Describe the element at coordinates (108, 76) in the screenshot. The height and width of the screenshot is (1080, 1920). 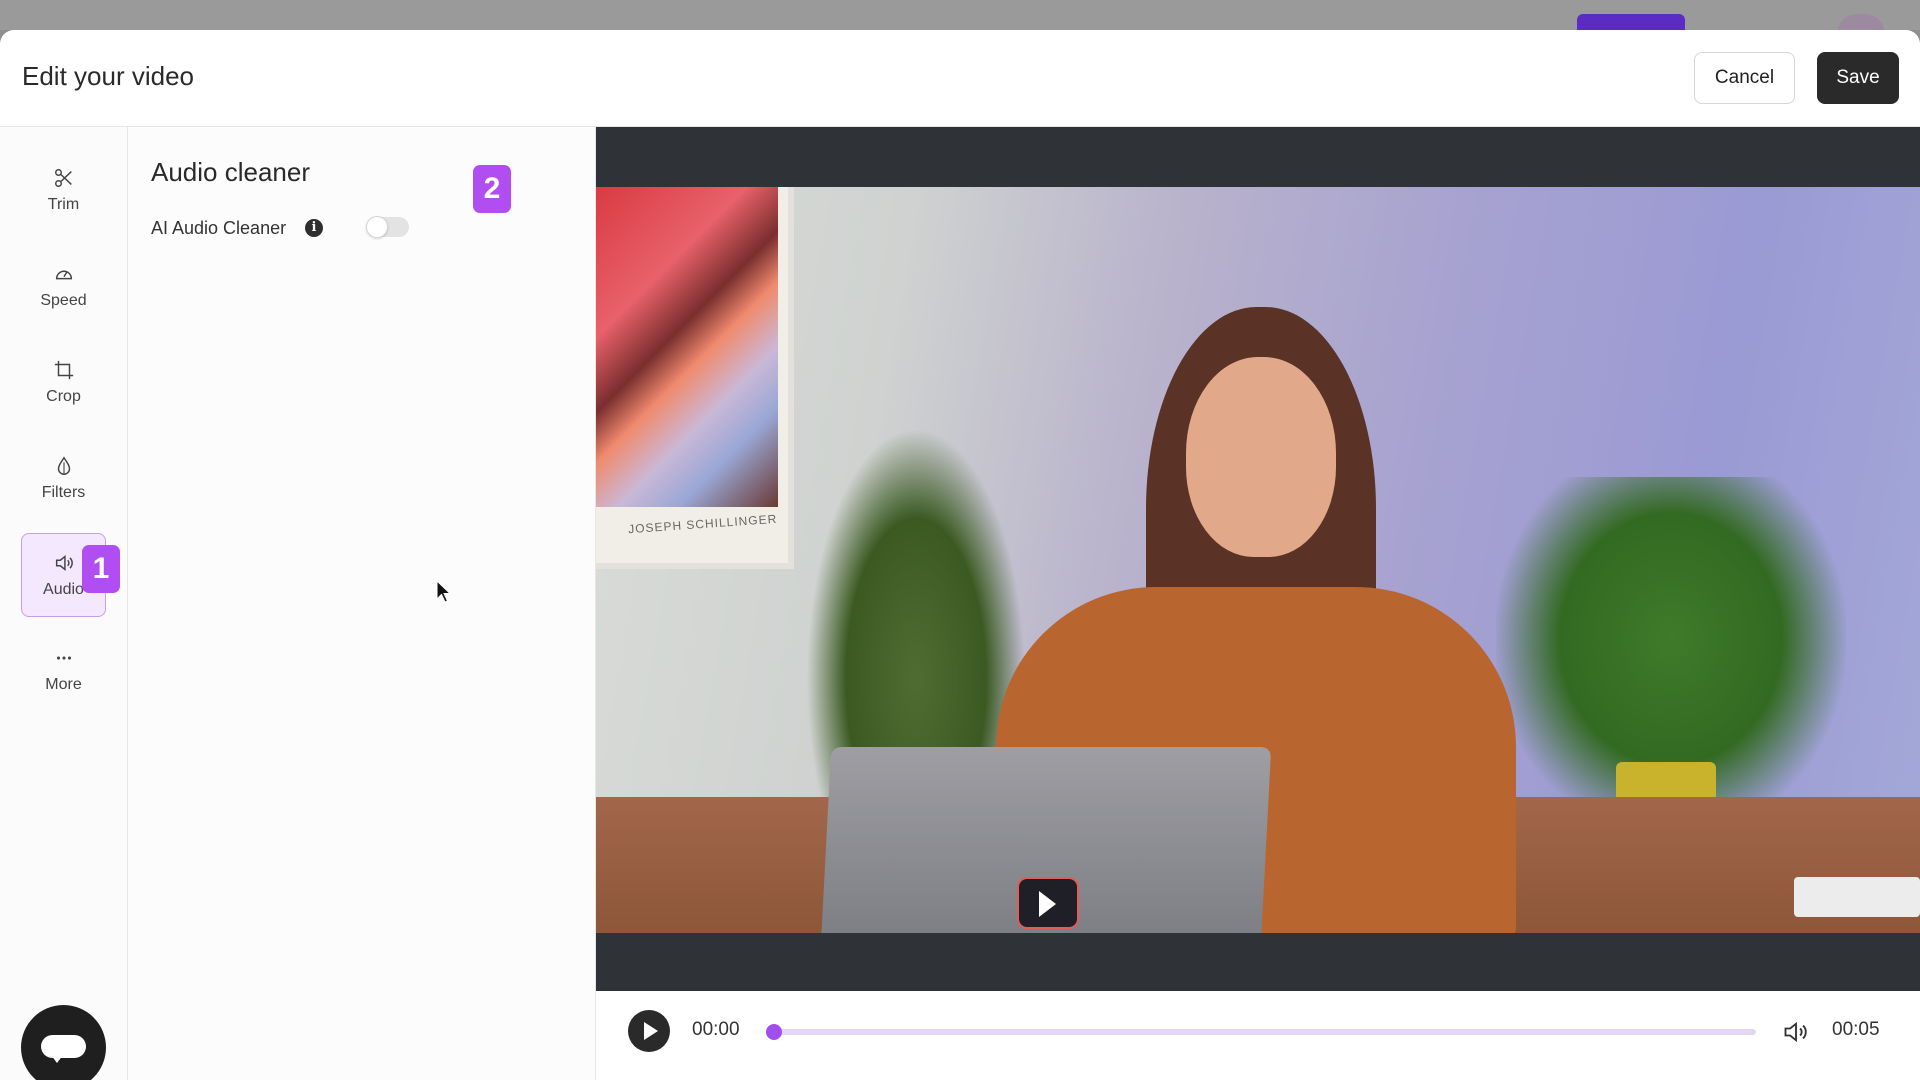
I see `modal-title: Edit your video` at that location.